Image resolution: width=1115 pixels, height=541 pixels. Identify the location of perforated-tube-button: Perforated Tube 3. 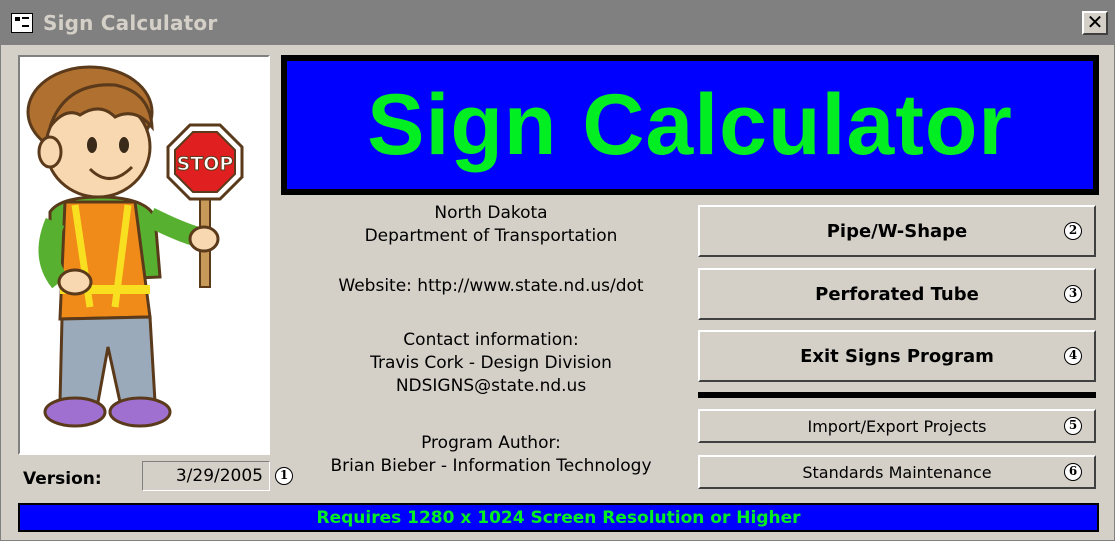
(897, 294).